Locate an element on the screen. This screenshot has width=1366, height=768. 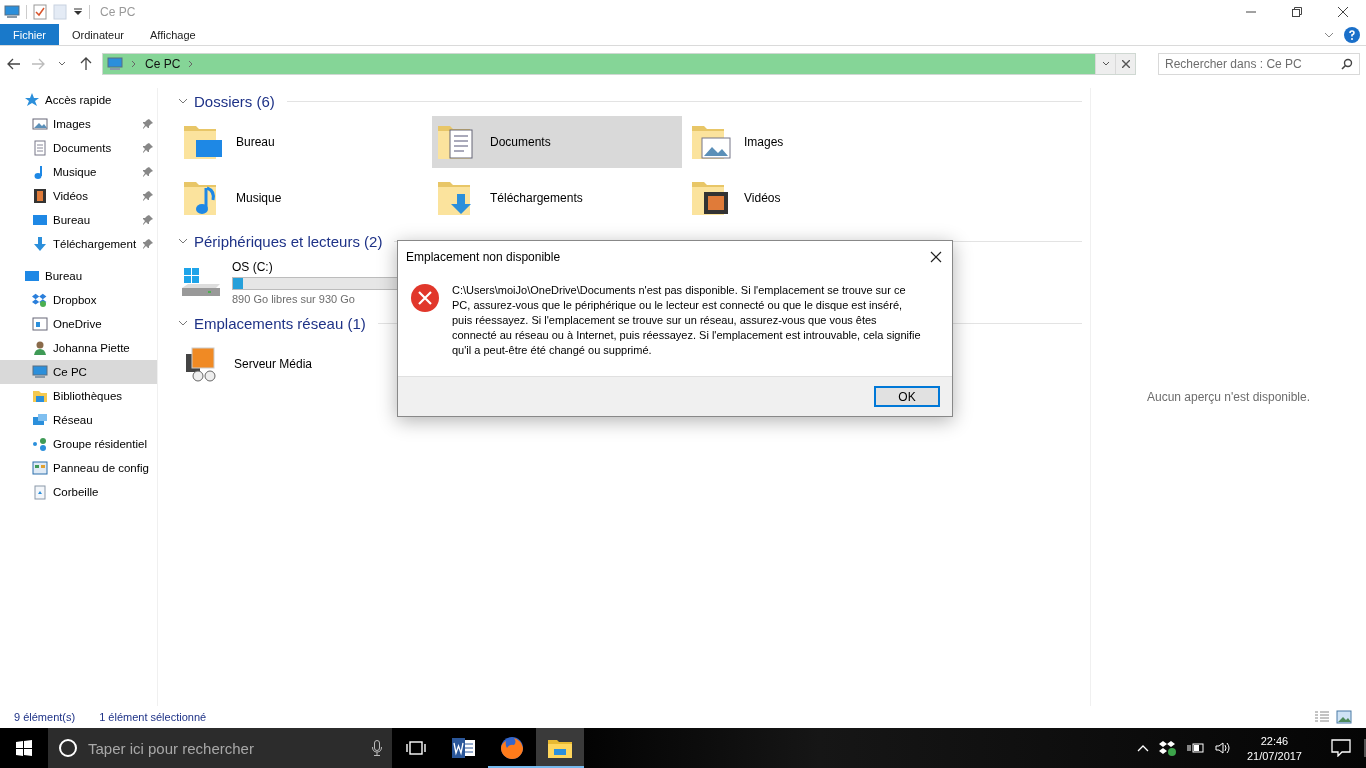
network-item: Serveur Média is located at coordinates (303, 364).